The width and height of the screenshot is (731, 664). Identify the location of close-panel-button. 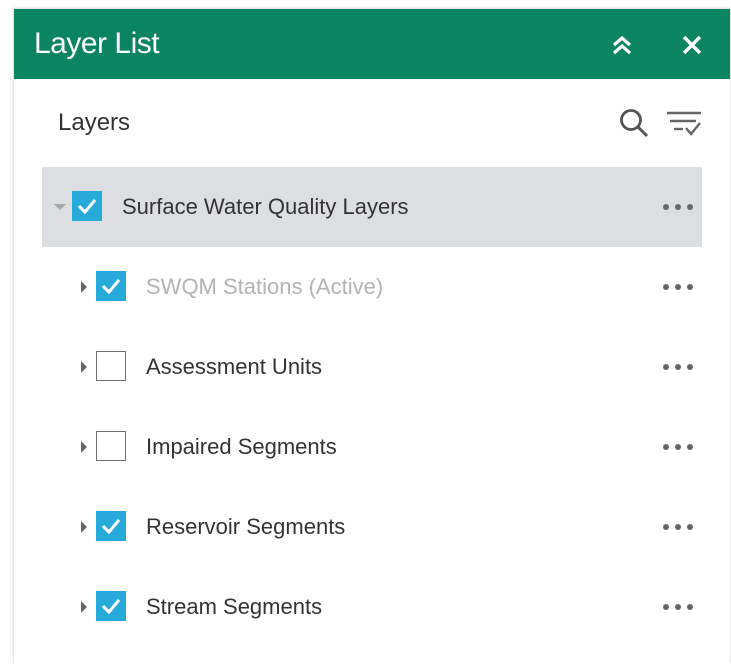
(692, 45).